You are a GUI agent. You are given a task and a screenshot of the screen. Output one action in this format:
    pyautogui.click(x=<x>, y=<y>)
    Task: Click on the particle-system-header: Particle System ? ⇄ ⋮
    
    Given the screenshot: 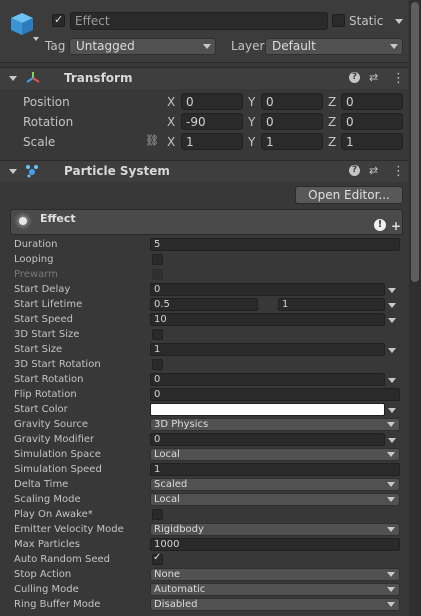 What is the action you would take?
    pyautogui.click(x=204, y=171)
    